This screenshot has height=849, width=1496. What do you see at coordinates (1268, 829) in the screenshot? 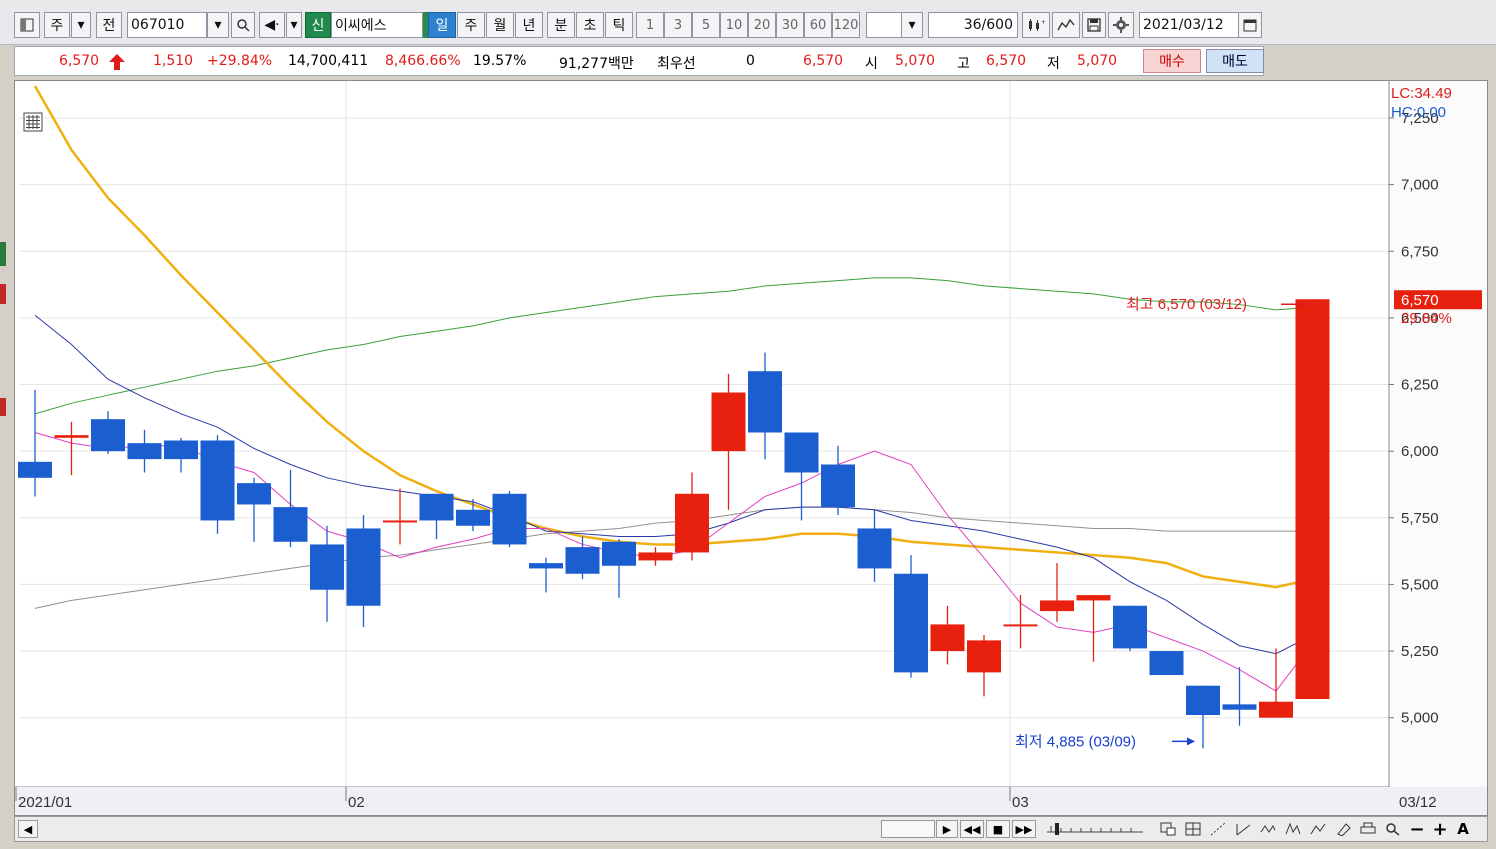
I see `wave-tool-icon` at bounding box center [1268, 829].